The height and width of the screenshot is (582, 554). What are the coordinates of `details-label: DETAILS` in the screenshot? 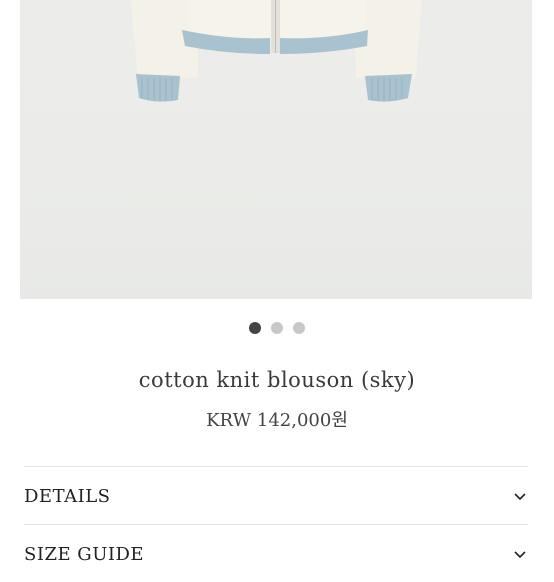 It's located at (67, 496).